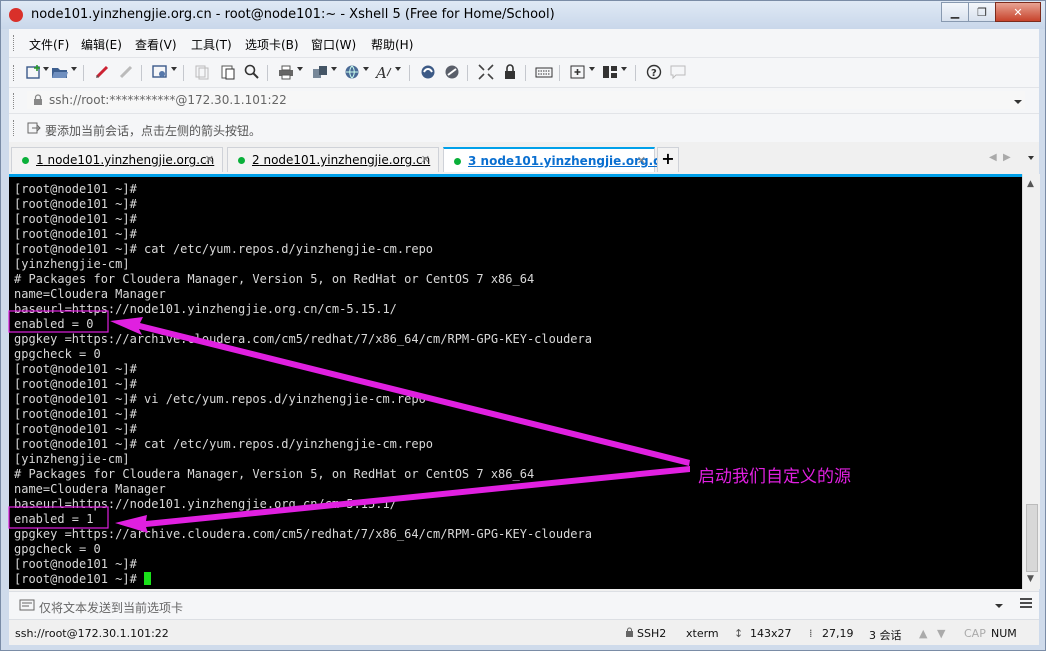 The image size is (1046, 651). Describe the element at coordinates (15, 43) in the screenshot. I see `menubar-grip` at that location.